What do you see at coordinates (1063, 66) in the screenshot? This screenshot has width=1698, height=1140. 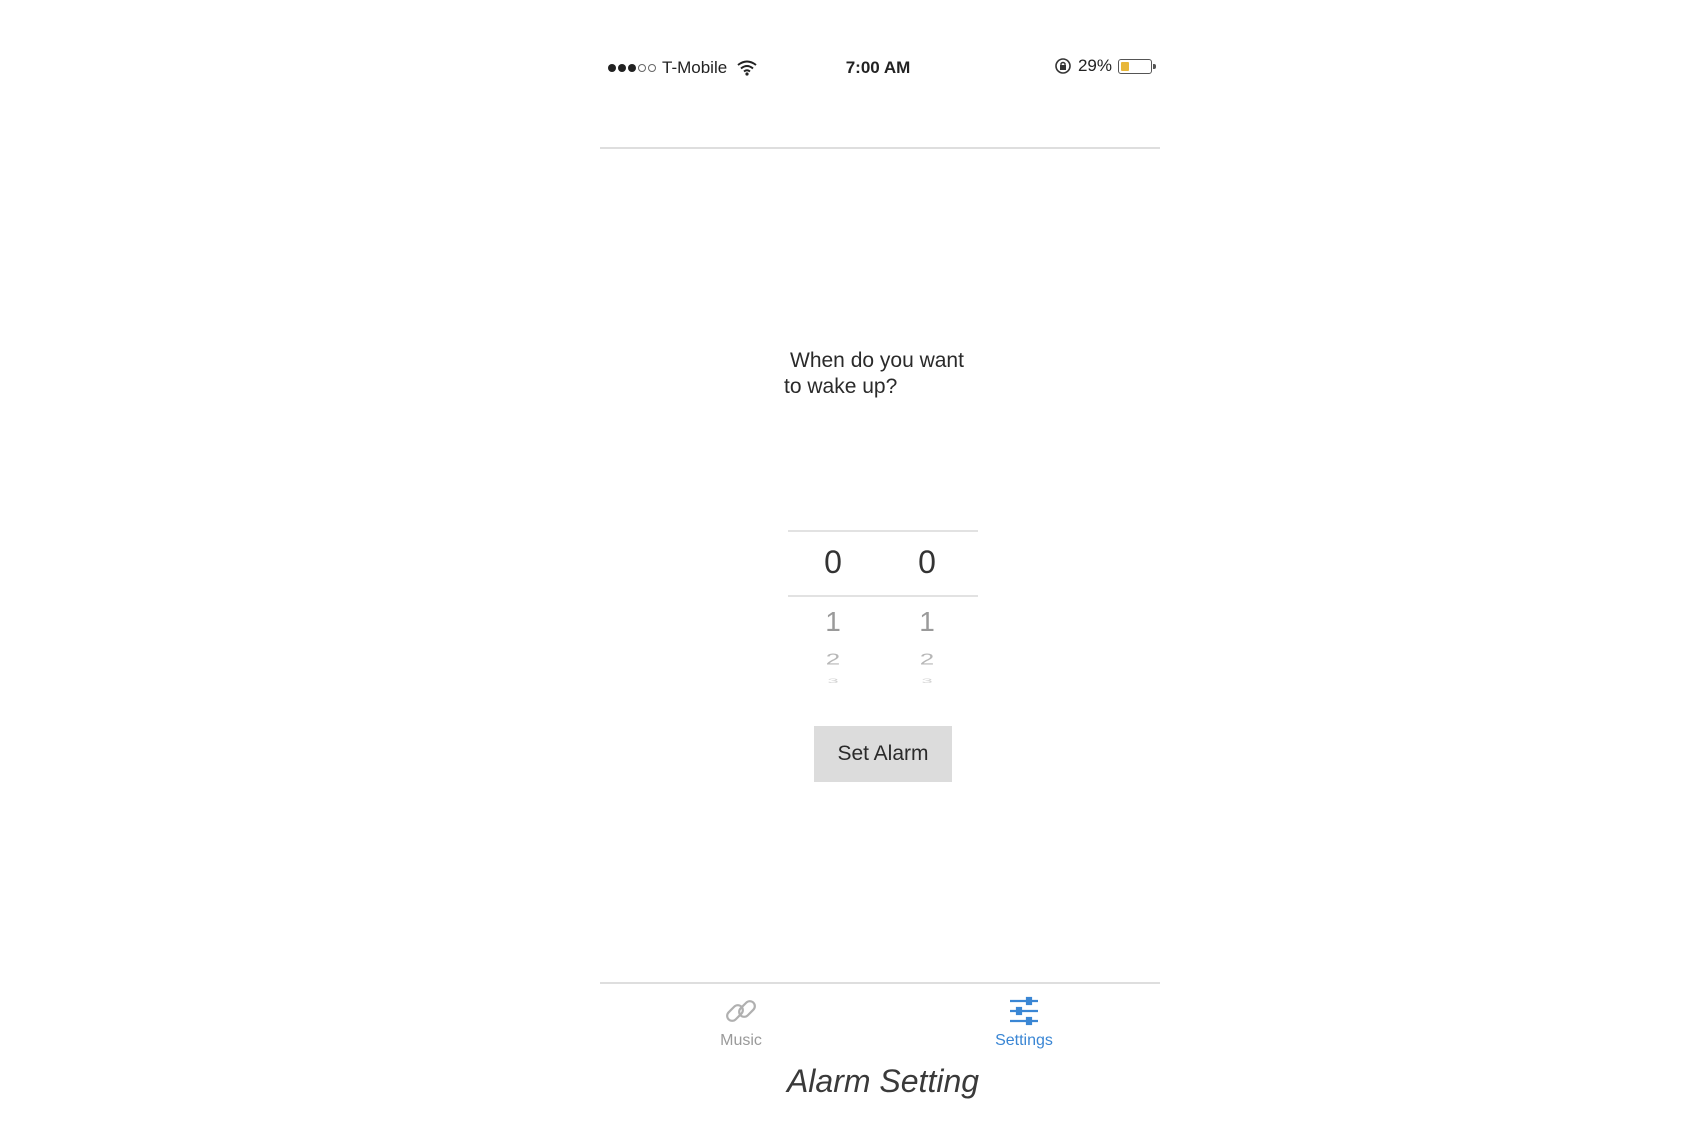 I see `rotation-lock-icon` at bounding box center [1063, 66].